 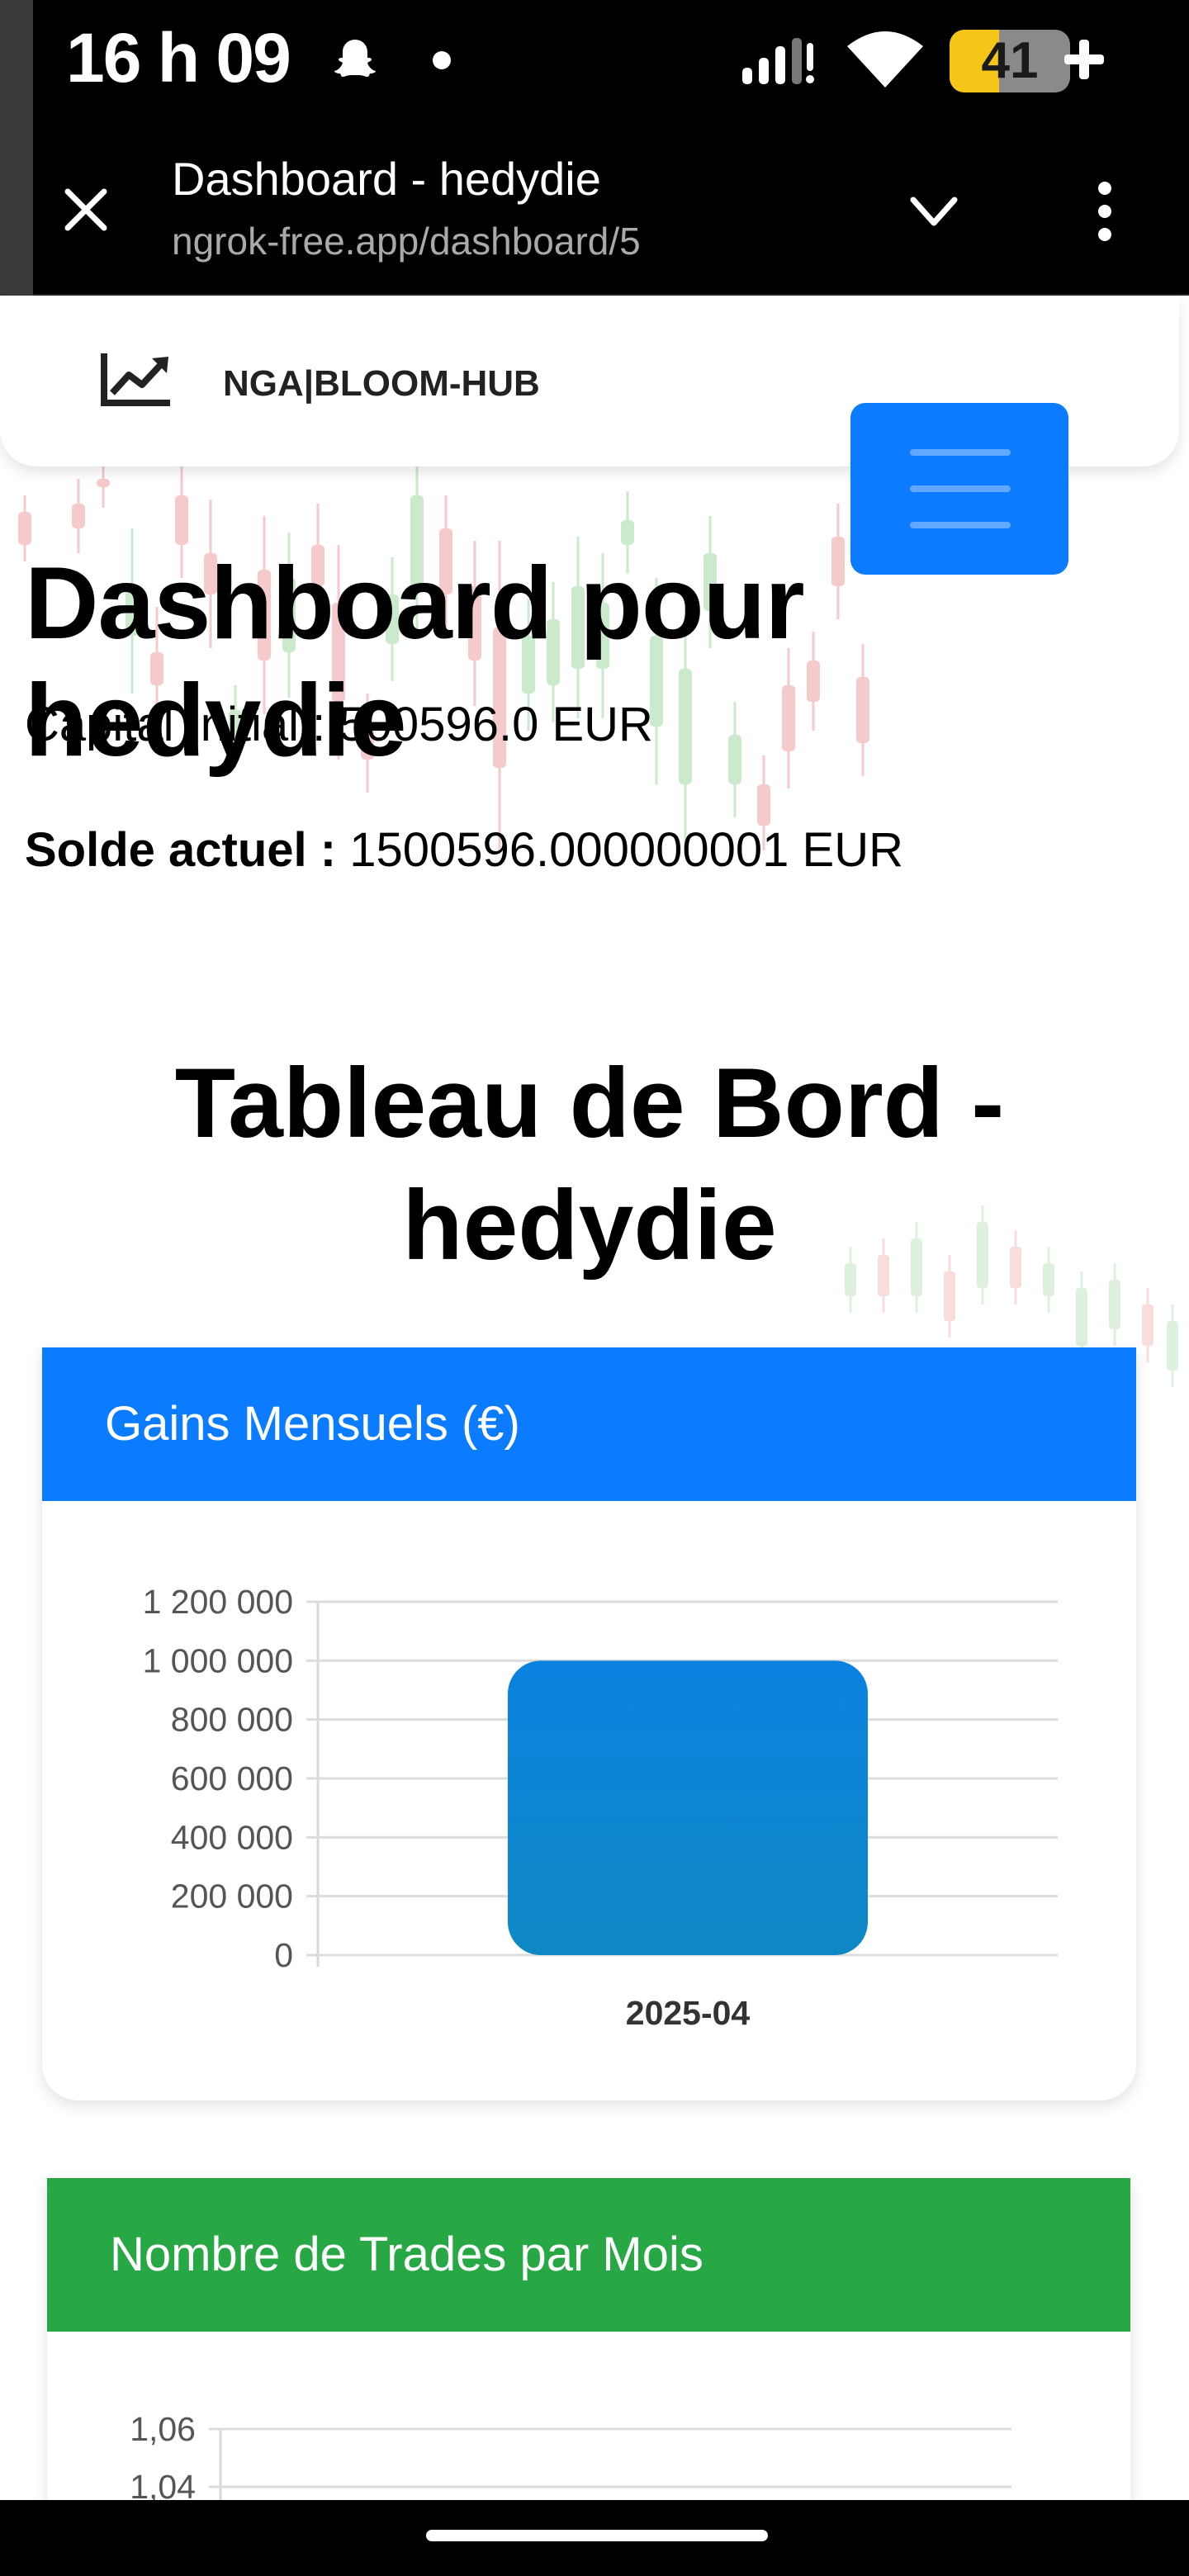 I want to click on initial-capital-label: Capital Initial :, so click(x=175, y=724).